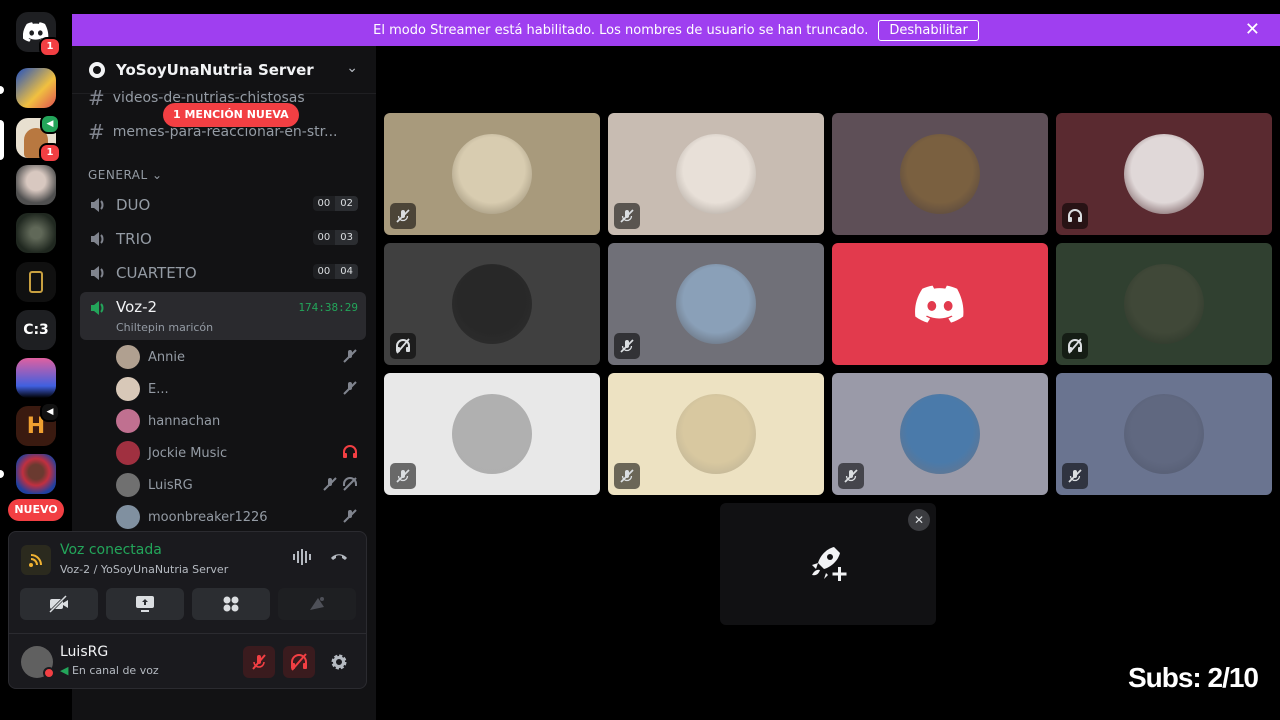 The width and height of the screenshot is (1280, 720). Describe the element at coordinates (36, 510) in the screenshot. I see `new-server-badge: NUEVO` at that location.